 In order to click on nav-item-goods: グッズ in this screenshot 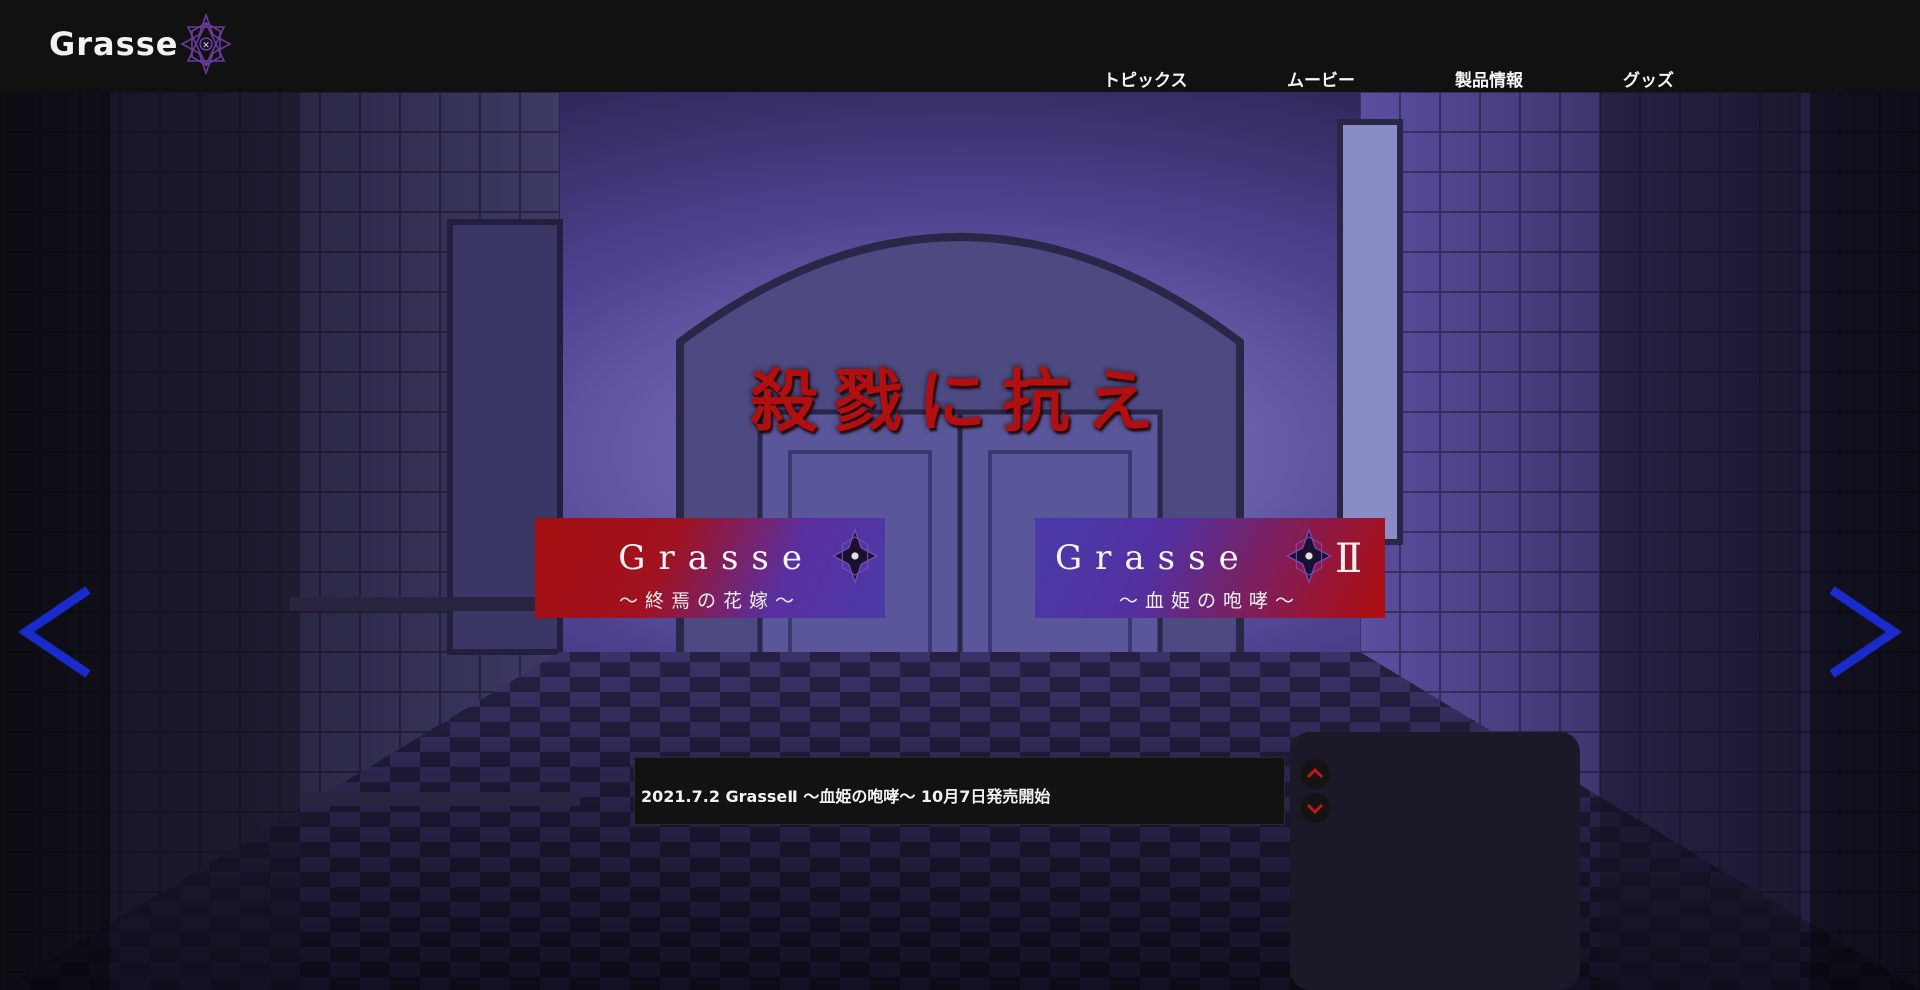, I will do `click(1648, 78)`.